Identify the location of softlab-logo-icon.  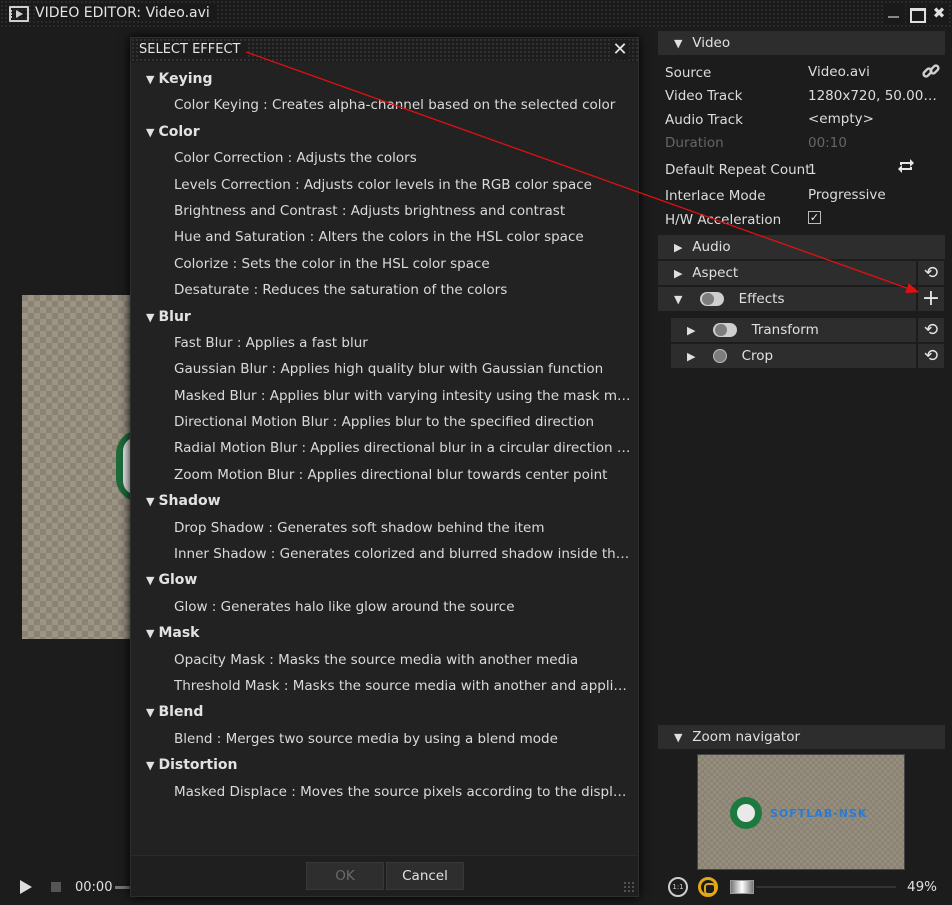
(746, 813).